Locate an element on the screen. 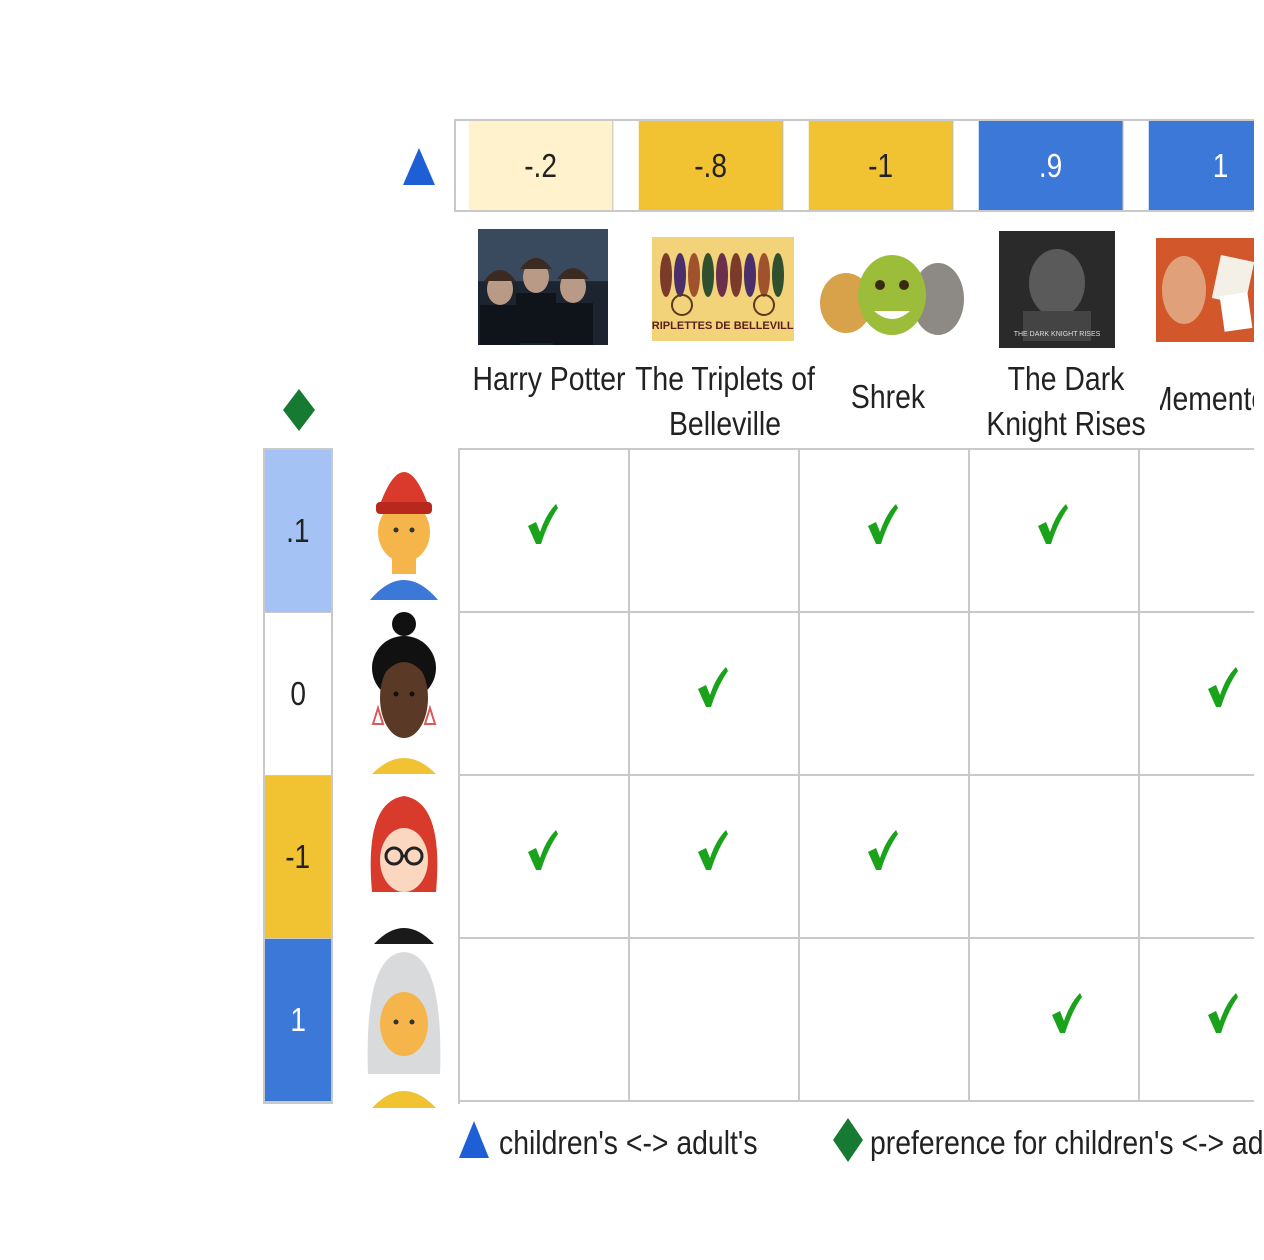  dark-knight-poster: THE DARK KNIGHT RISES is located at coordinates (1057, 289).